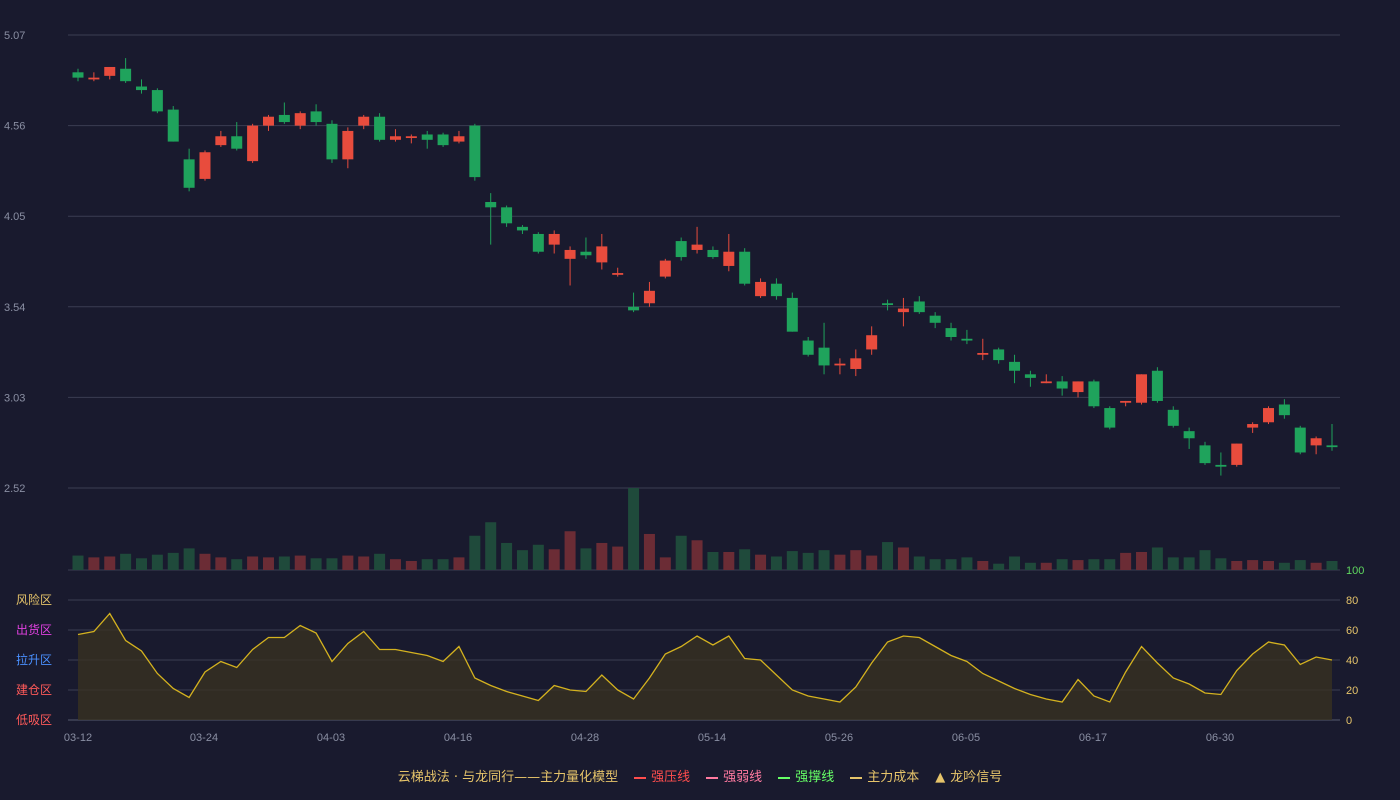  What do you see at coordinates (34, 720) in the screenshot?
I see `zone-label: 低吸区` at bounding box center [34, 720].